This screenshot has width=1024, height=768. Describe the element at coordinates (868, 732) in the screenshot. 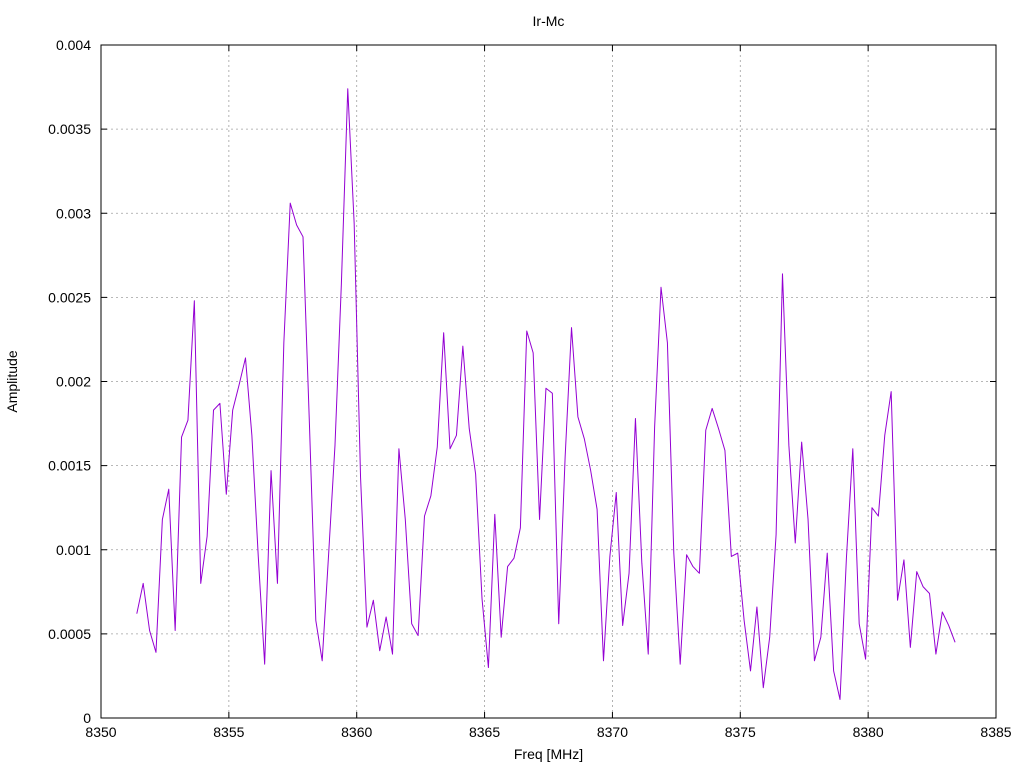

I see `x-tick-label: 8380` at that location.